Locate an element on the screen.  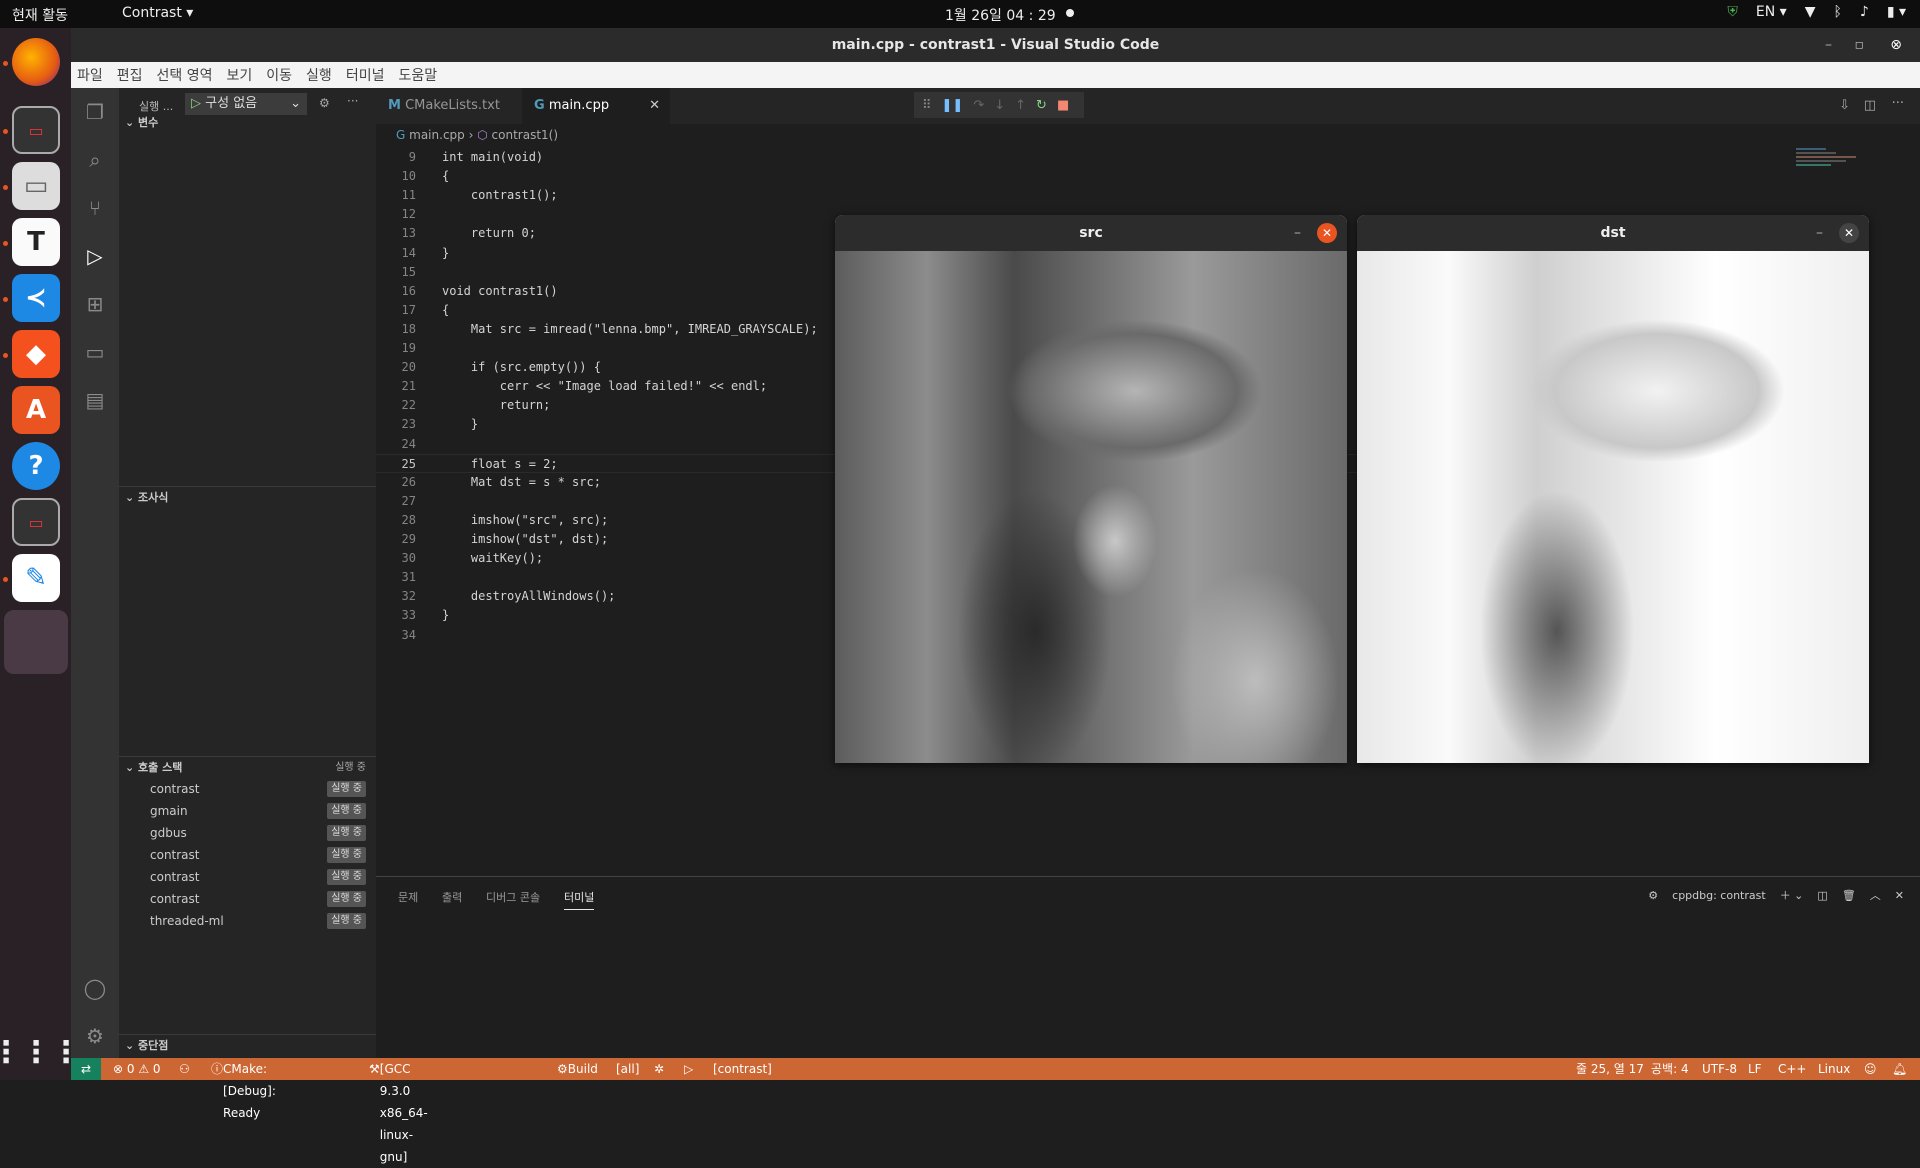
tab-debug-console: 디버그 콘솔 is located at coordinates (513, 897).